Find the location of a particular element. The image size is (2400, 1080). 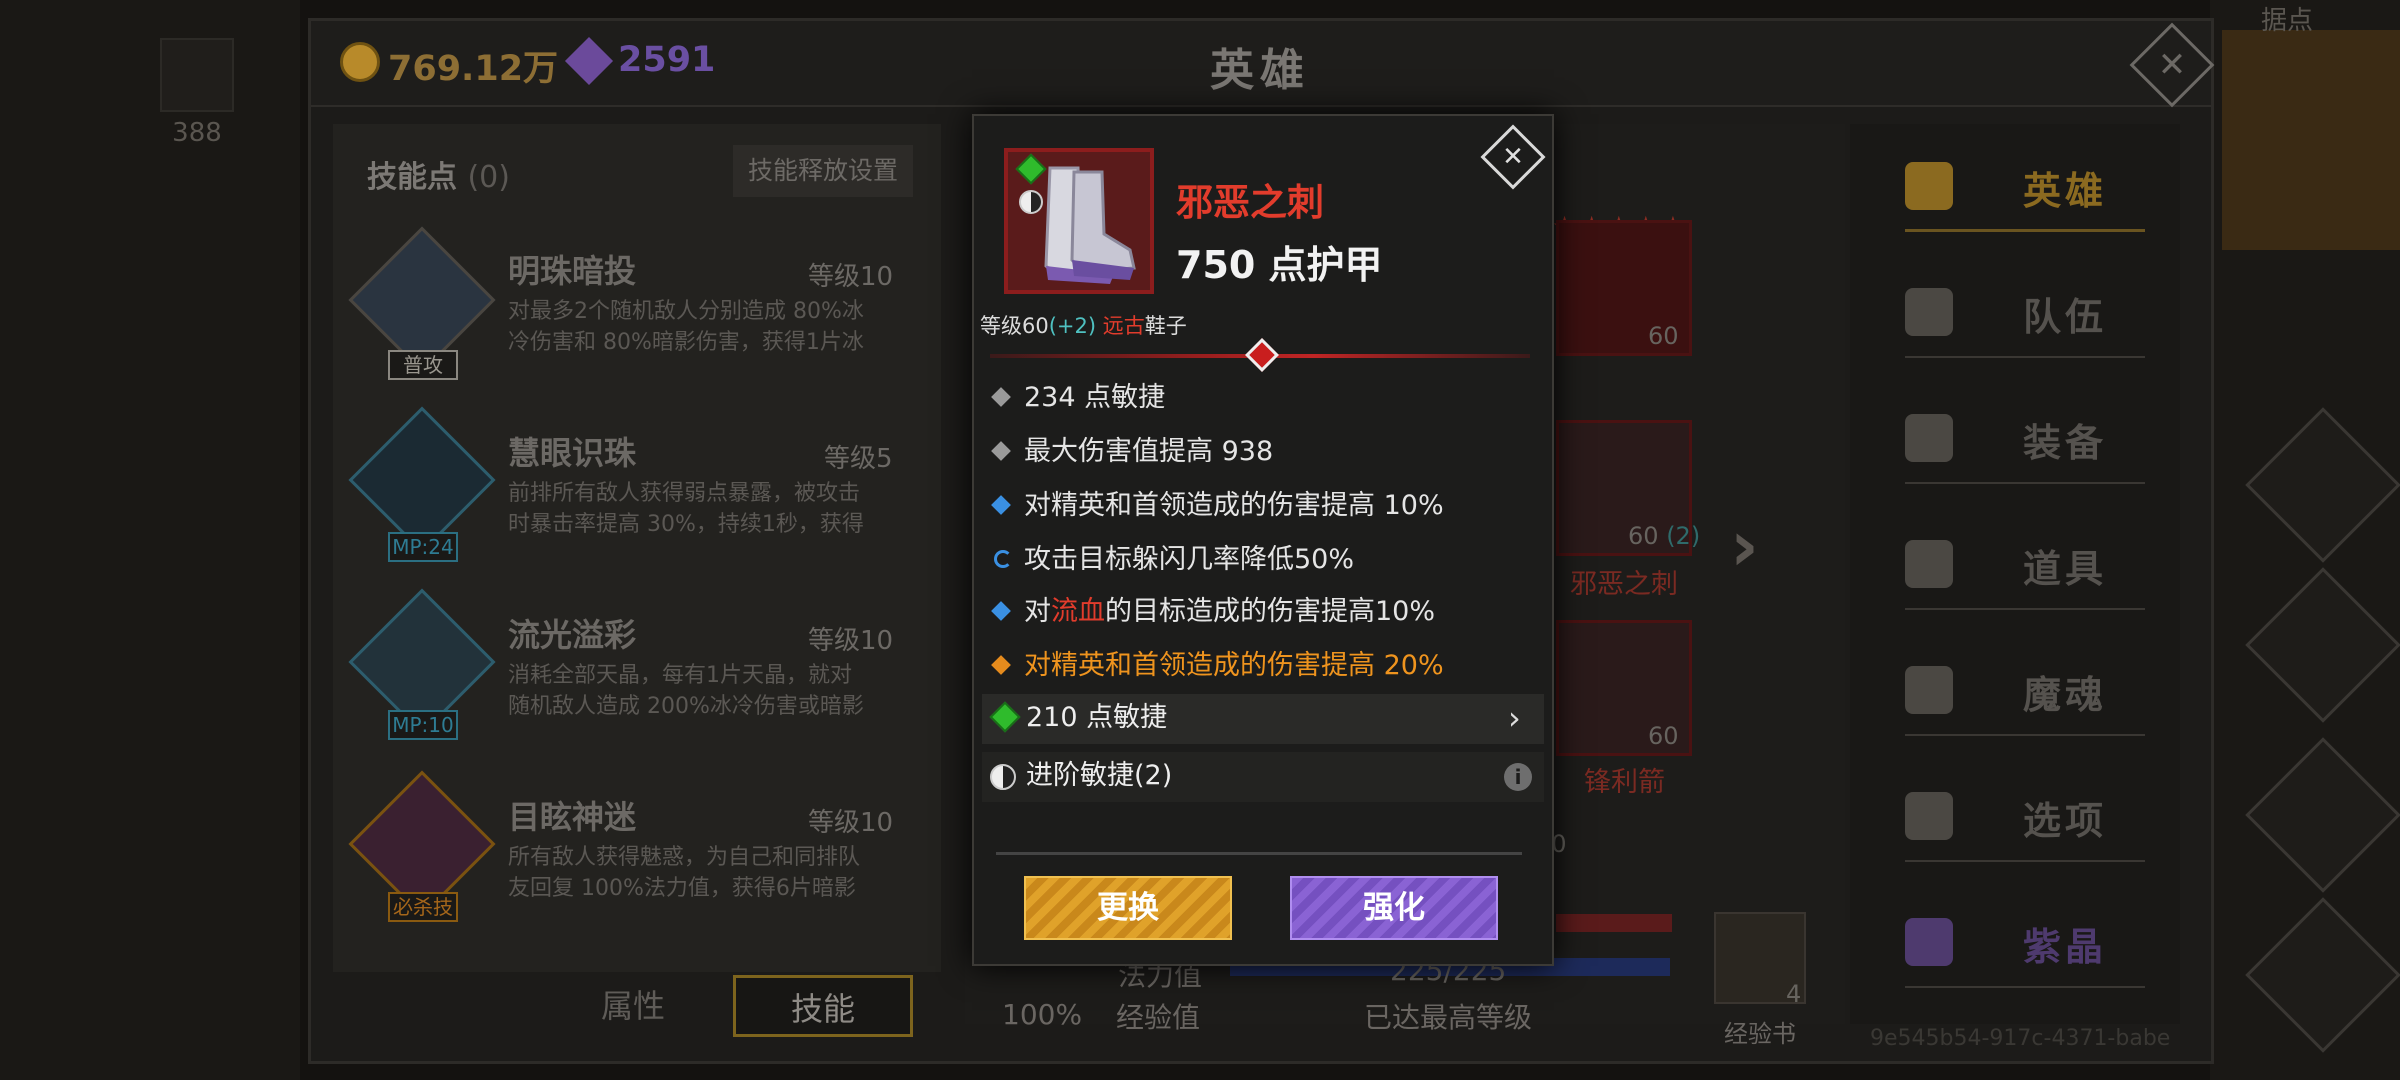

session-id: 9e545b54-917c-4371-babe is located at coordinates (2020, 1038).